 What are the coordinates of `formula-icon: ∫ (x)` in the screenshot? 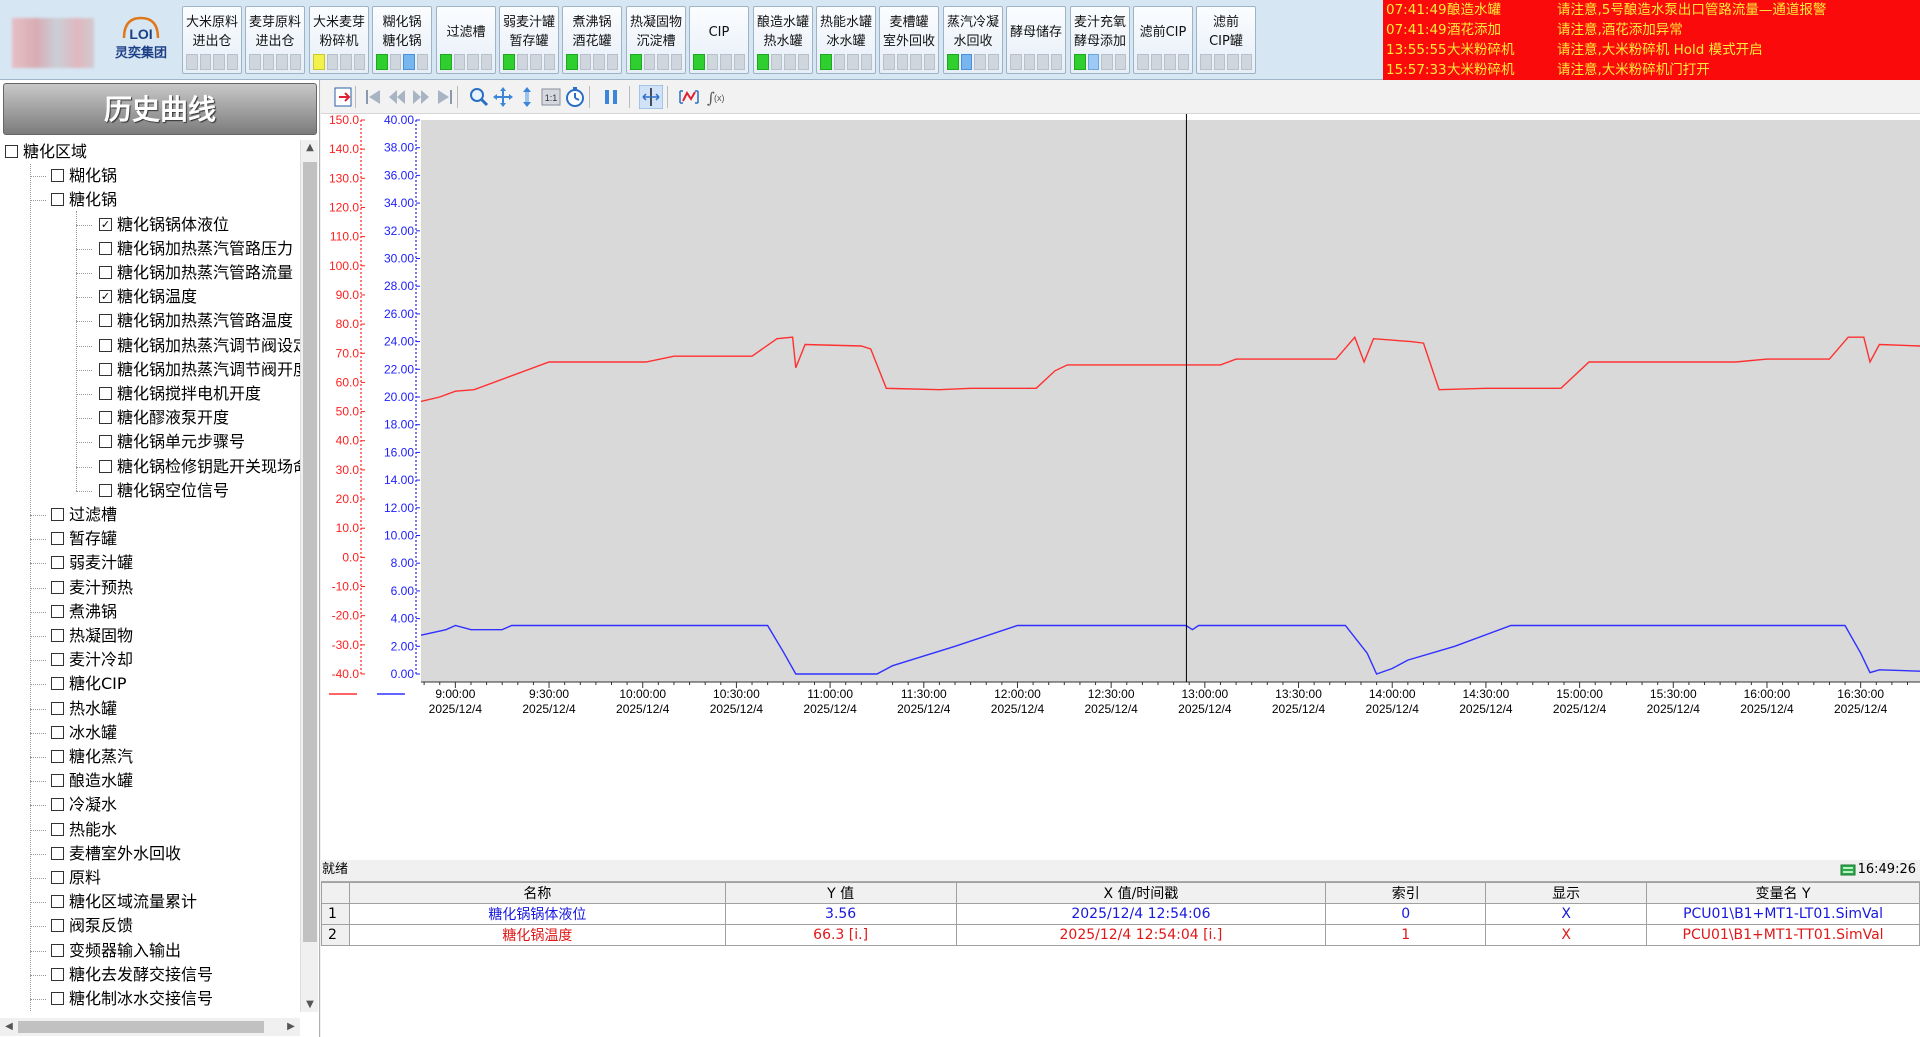 It's located at (715, 97).